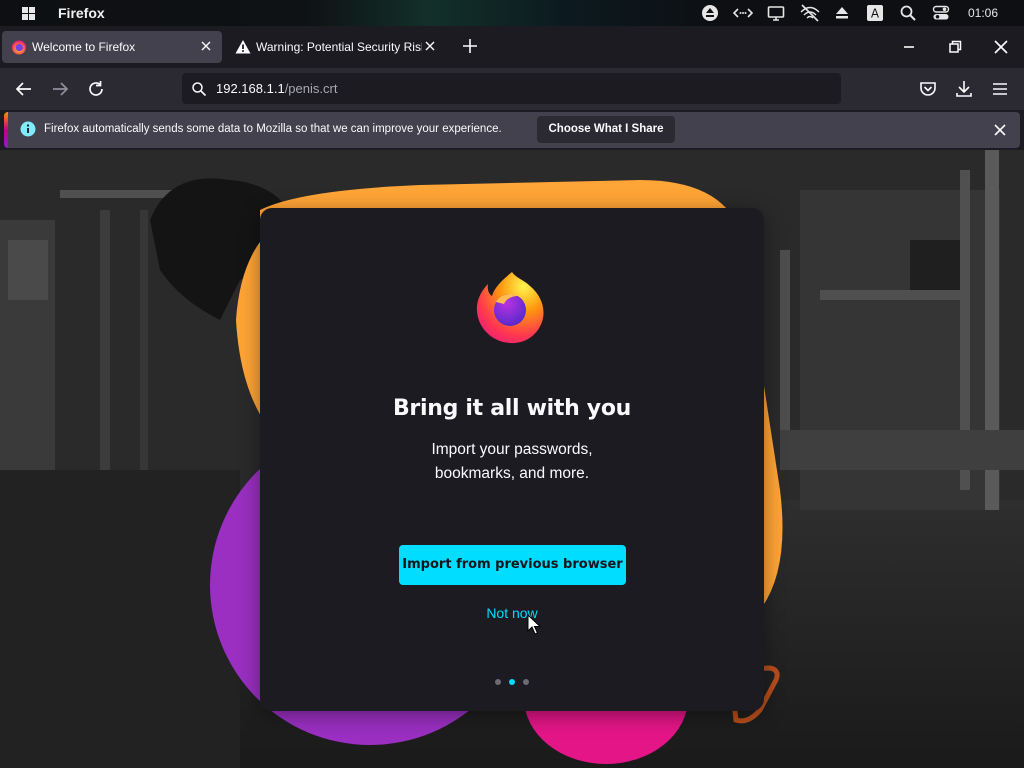  I want to click on tab-label: Welcome to Firefox, so click(84, 47).